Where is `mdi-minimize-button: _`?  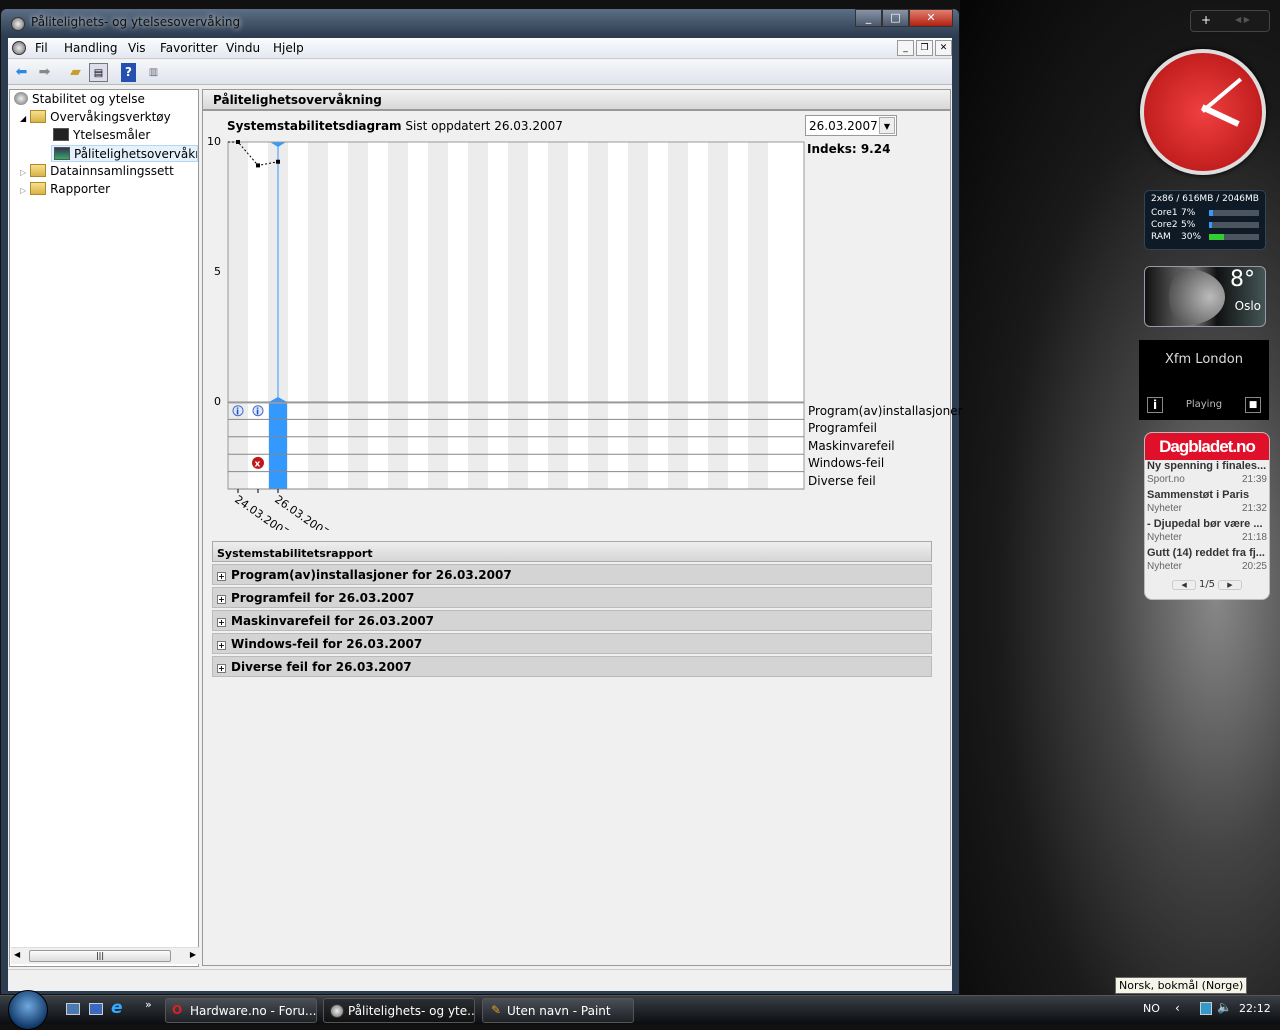
mdi-minimize-button: _ is located at coordinates (905, 48).